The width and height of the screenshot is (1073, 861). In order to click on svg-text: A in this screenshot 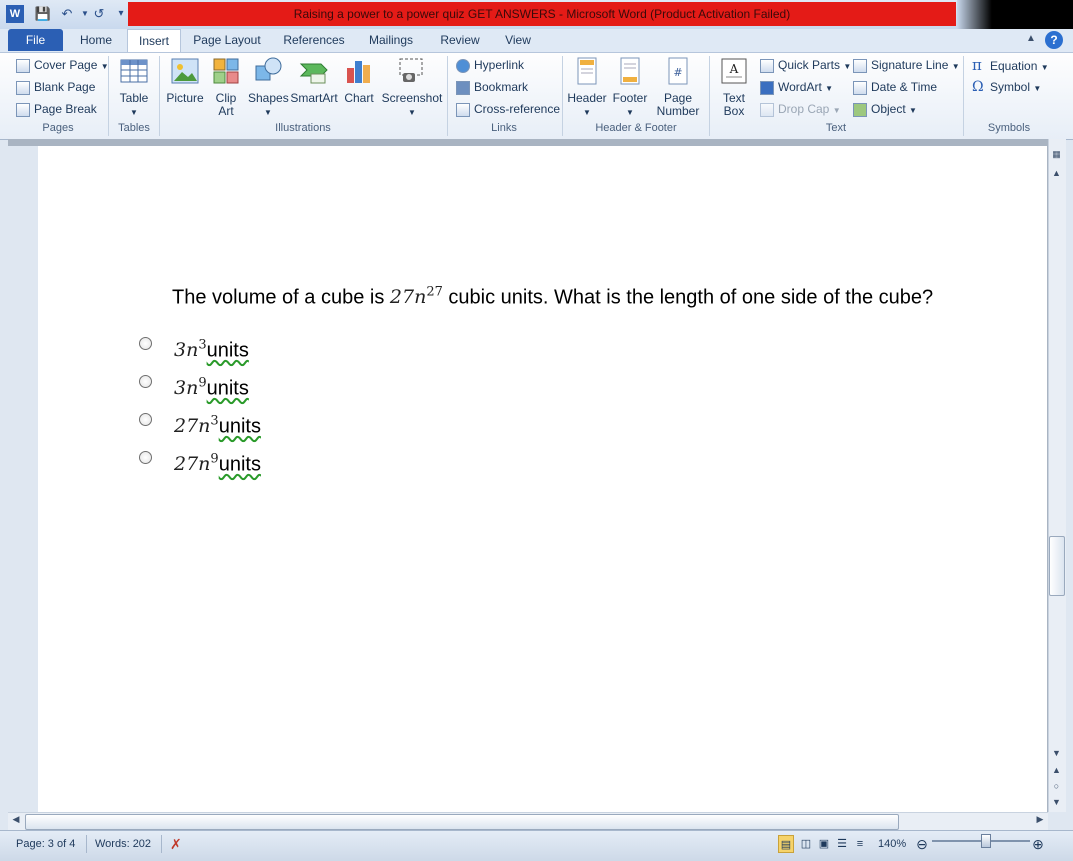, I will do `click(734, 69)`.